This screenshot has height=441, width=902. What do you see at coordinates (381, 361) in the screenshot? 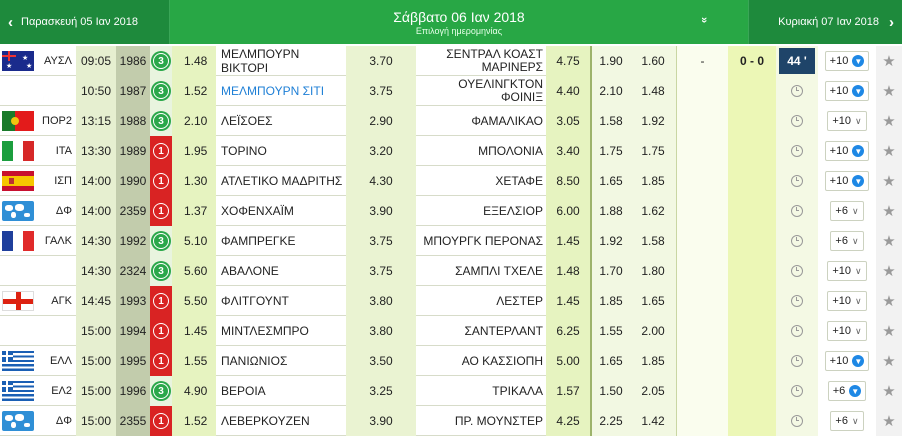
I see `odd-draw: 3.50` at bounding box center [381, 361].